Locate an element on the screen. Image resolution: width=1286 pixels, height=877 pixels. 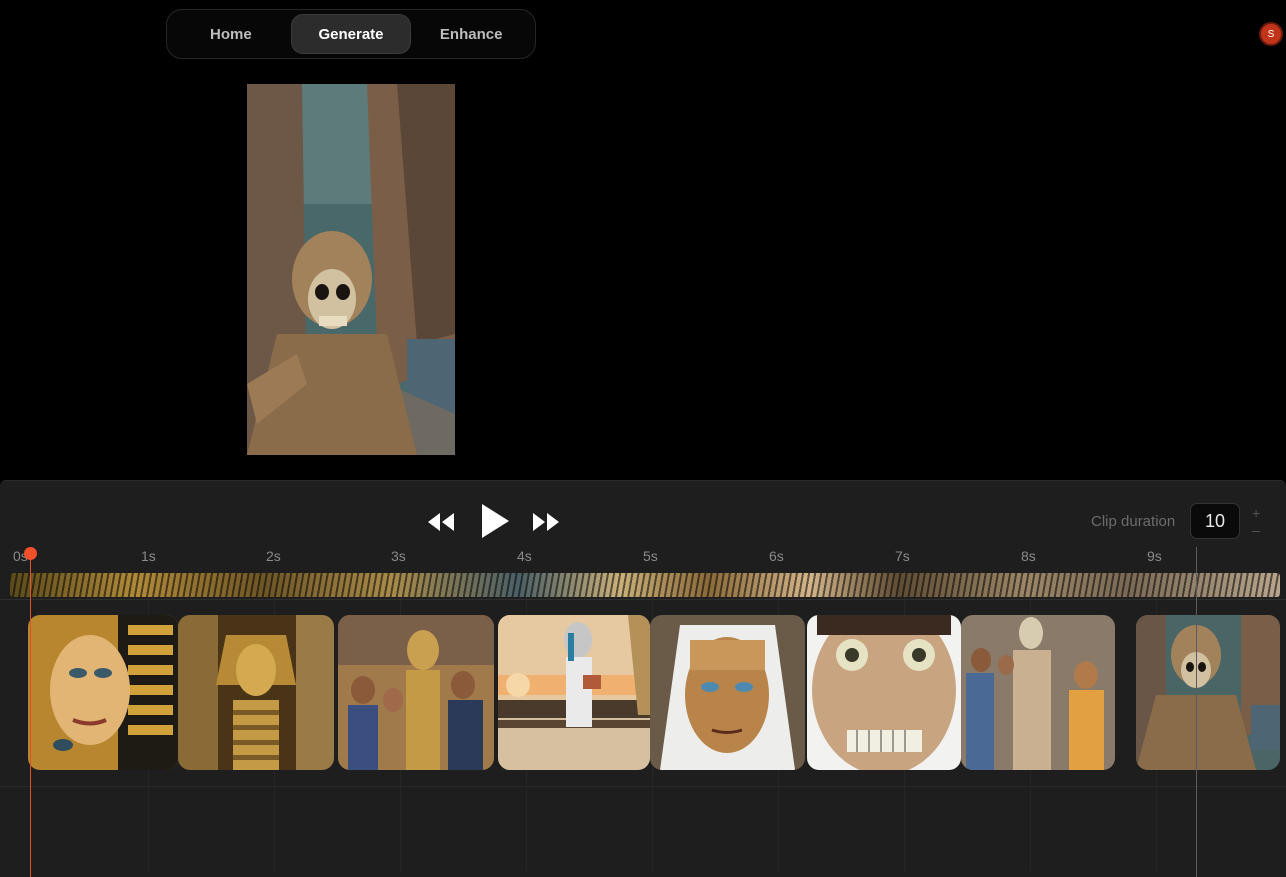
tab-enhance-label: Enhance is located at coordinates (471, 34).